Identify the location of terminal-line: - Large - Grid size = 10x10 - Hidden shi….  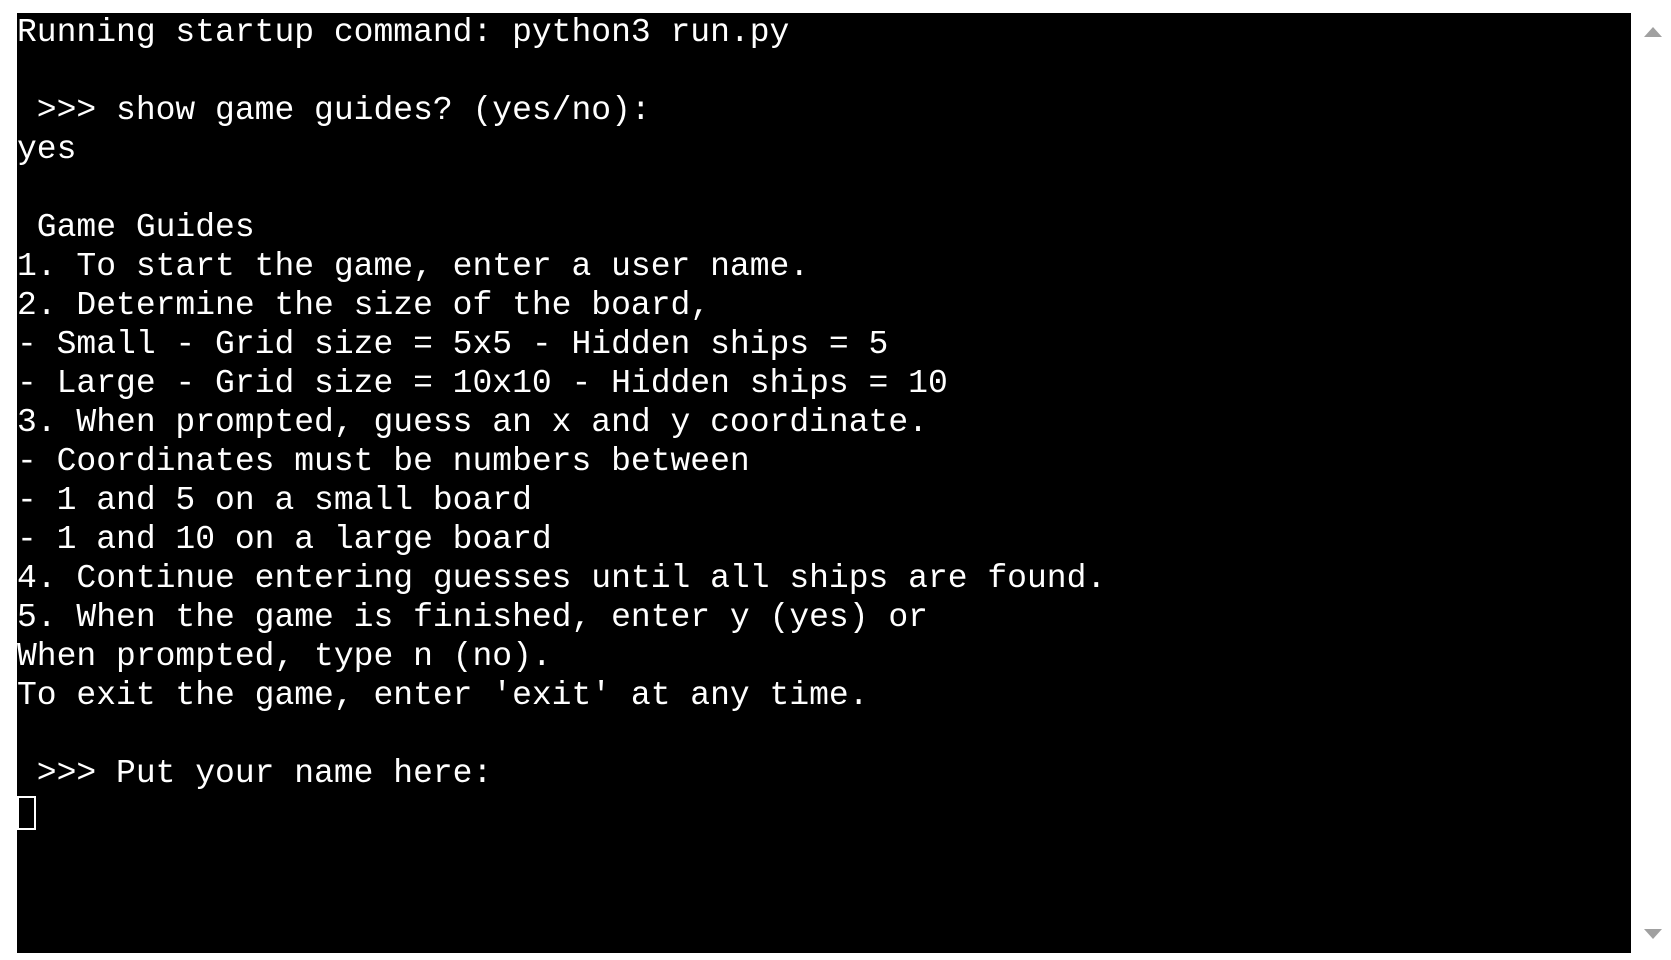
(482, 383).